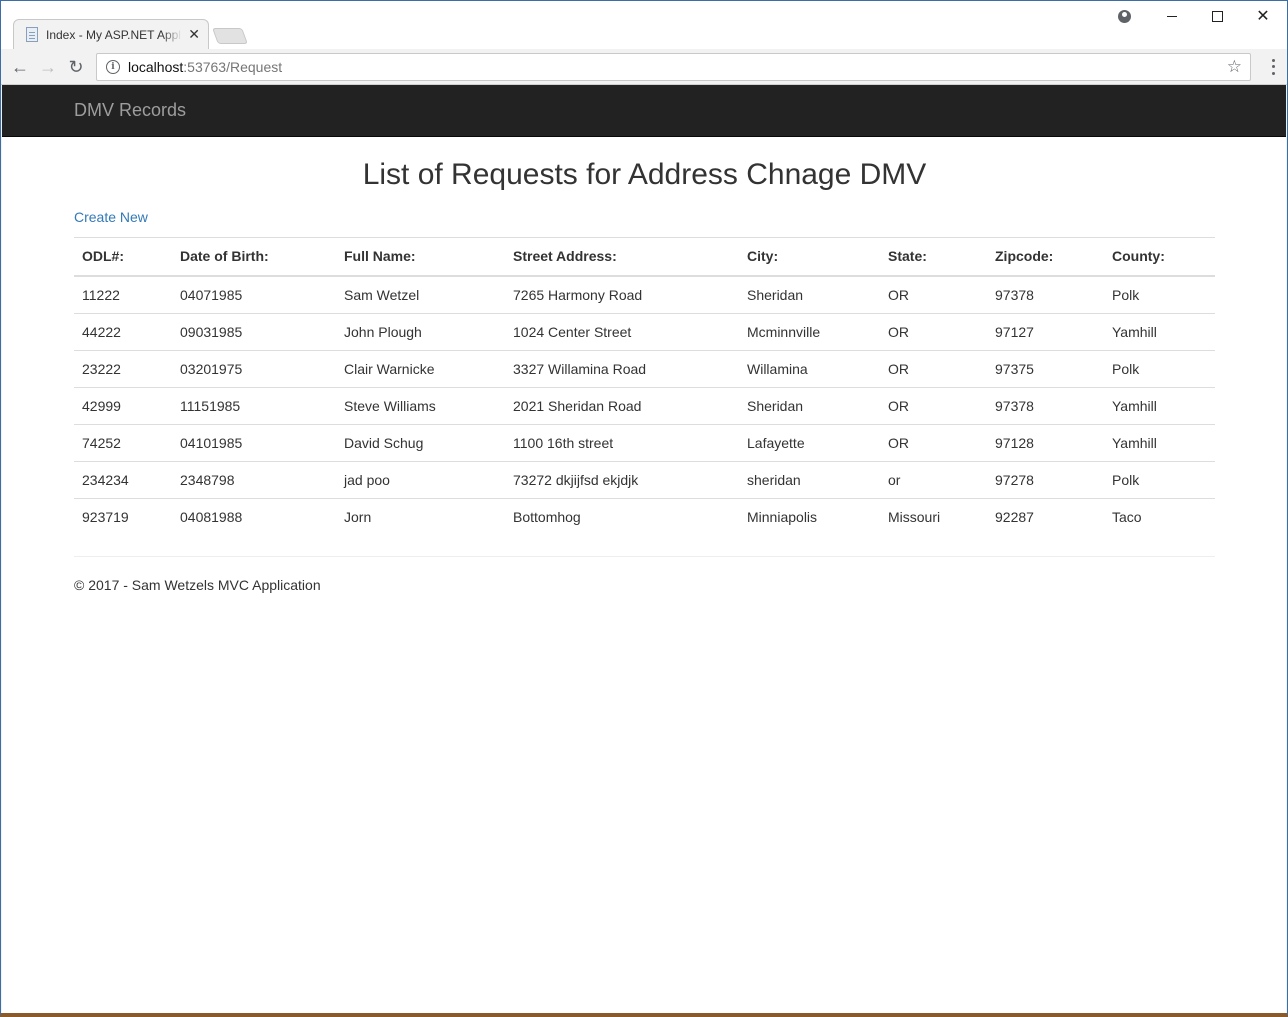 The image size is (1288, 1017). What do you see at coordinates (123, 257) in the screenshot?
I see `header-odl: ODL#:` at bounding box center [123, 257].